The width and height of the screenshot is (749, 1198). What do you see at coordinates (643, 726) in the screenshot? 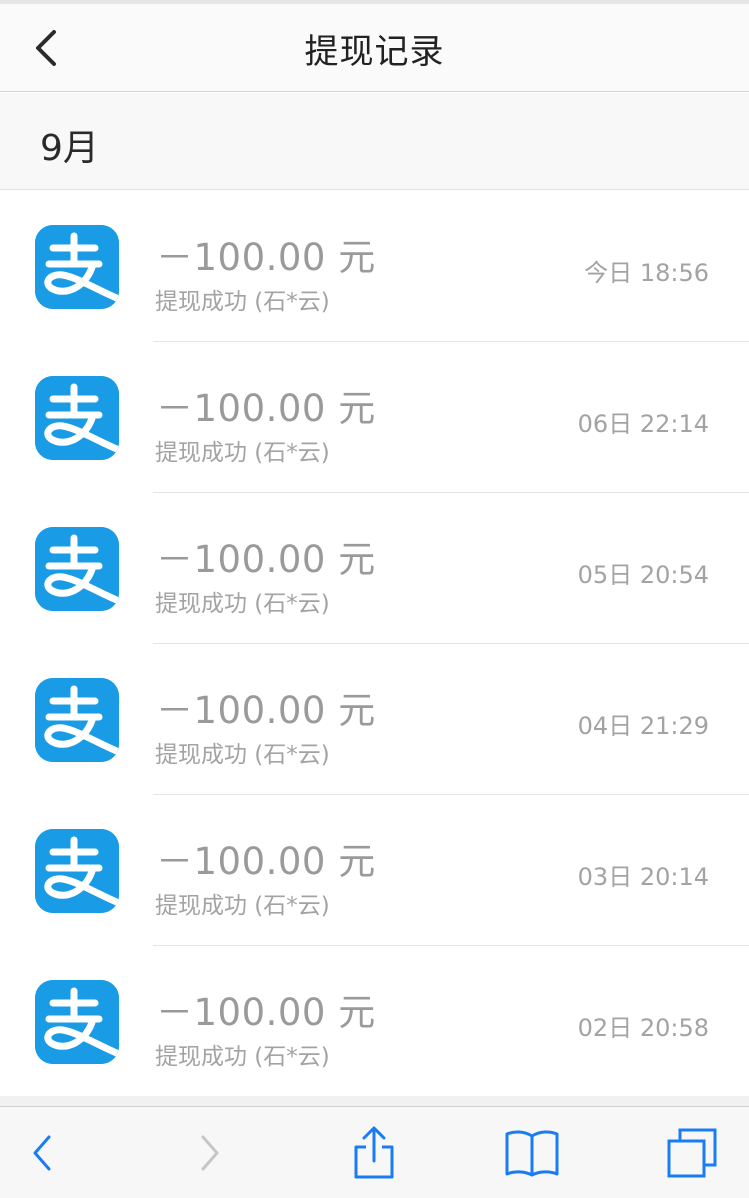
I see `record-time: 04日 21:29` at bounding box center [643, 726].